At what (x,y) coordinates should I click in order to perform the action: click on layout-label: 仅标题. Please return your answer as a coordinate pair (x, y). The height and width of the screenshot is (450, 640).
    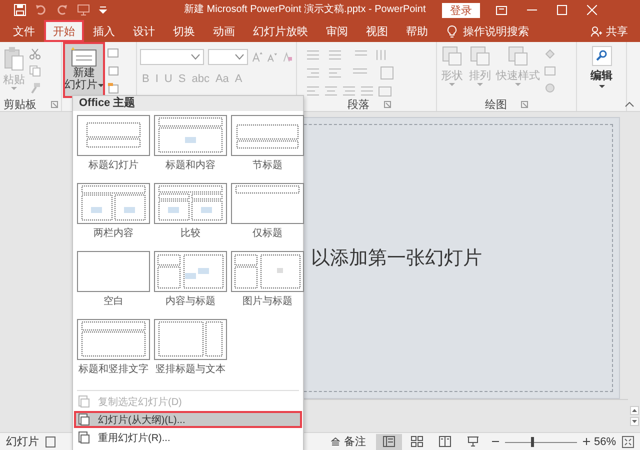
    Looking at the image, I should click on (267, 233).